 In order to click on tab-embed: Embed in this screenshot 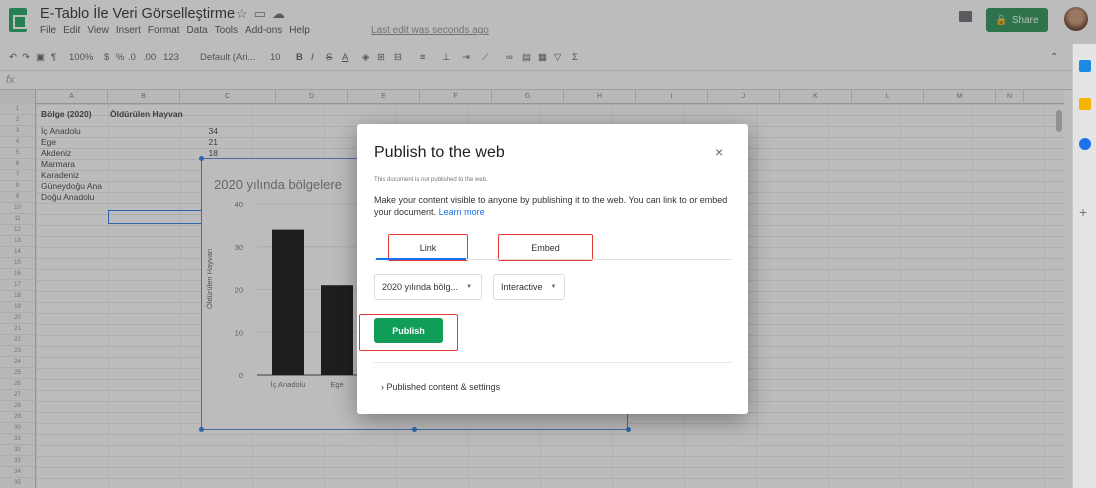, I will do `click(545, 247)`.